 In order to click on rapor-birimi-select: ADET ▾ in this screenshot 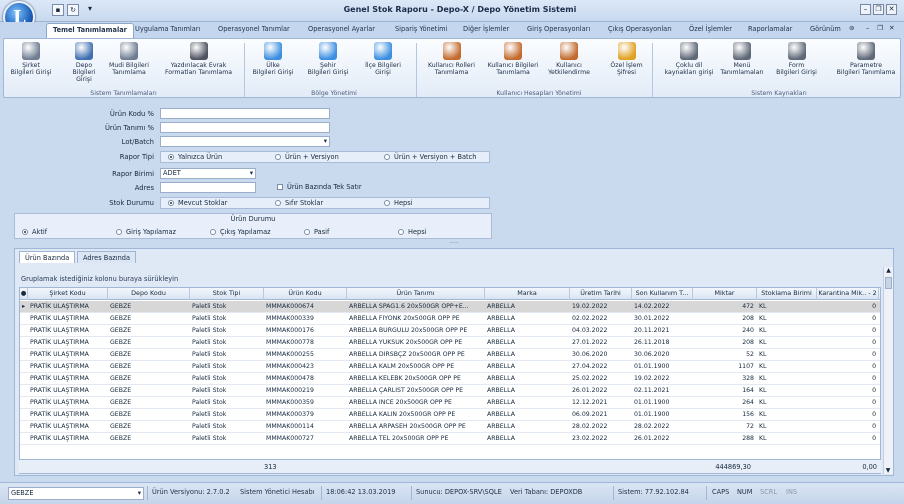, I will do `click(208, 173)`.